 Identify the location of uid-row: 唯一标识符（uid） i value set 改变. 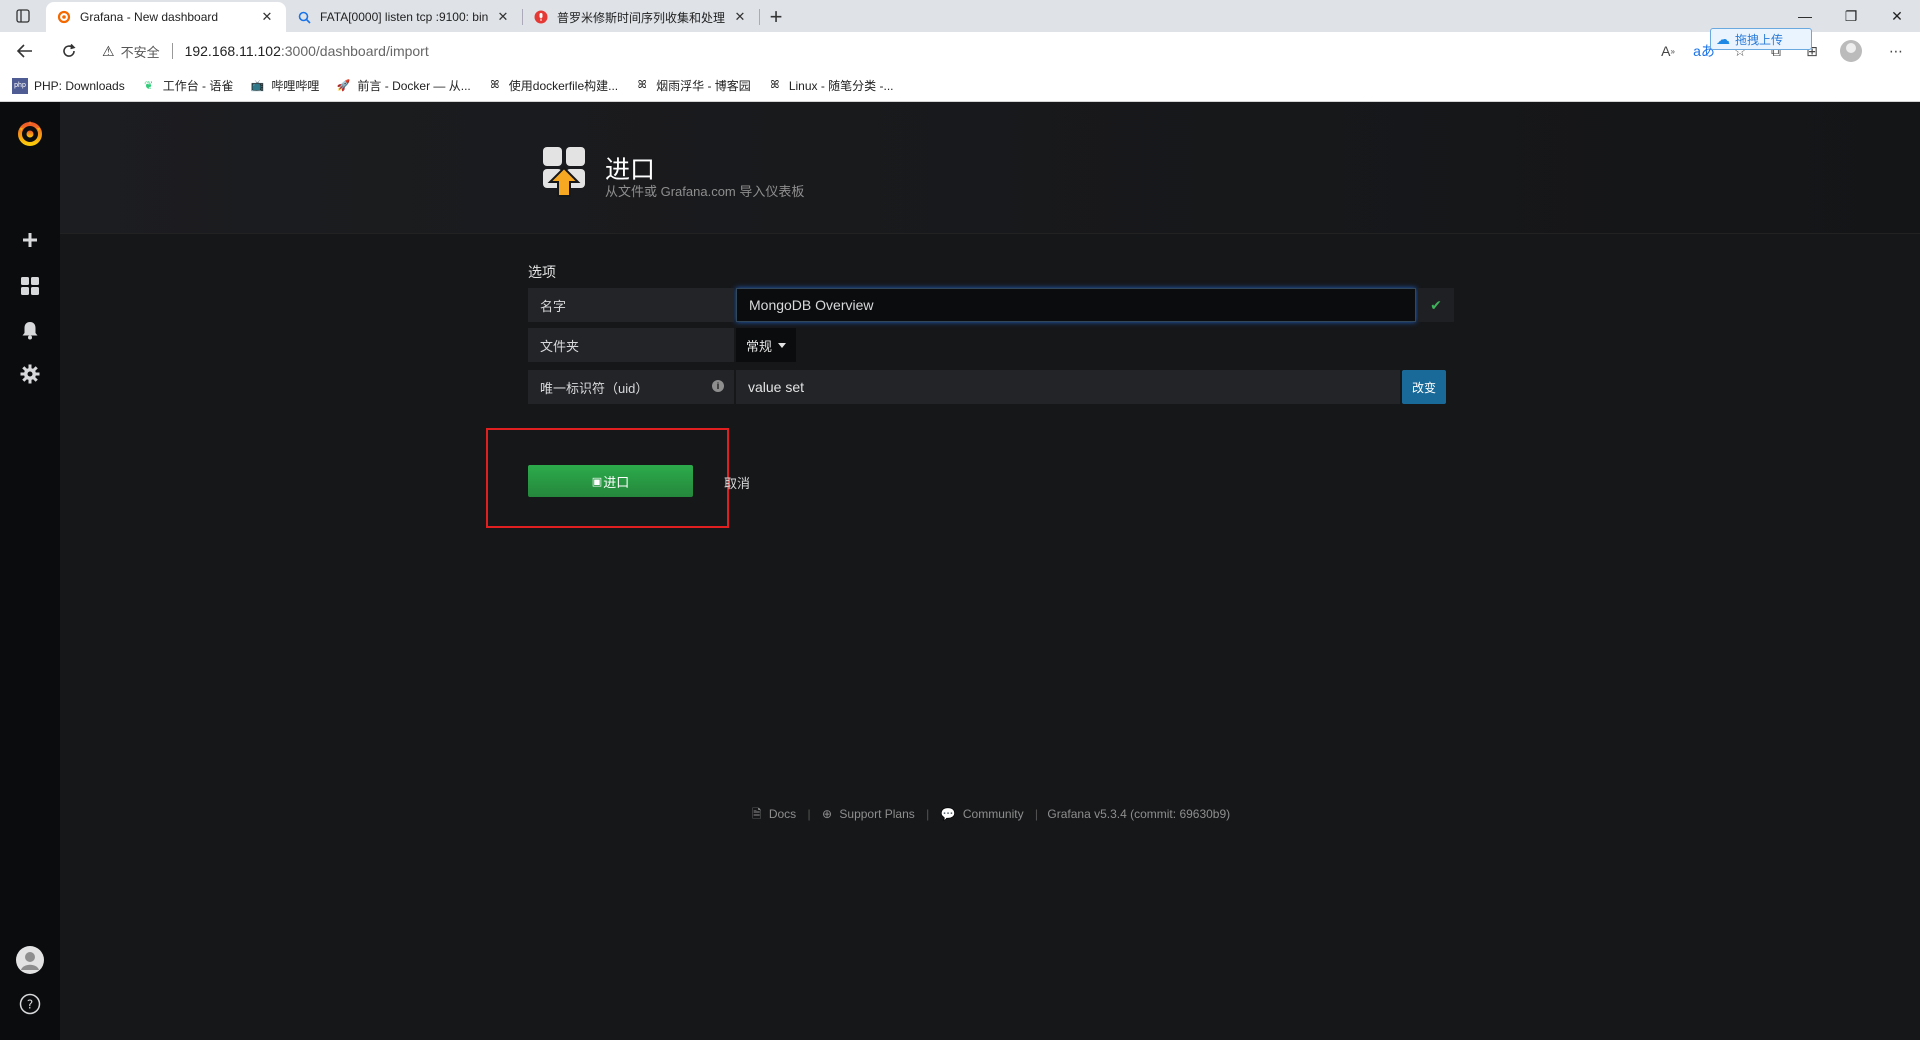
(987, 387).